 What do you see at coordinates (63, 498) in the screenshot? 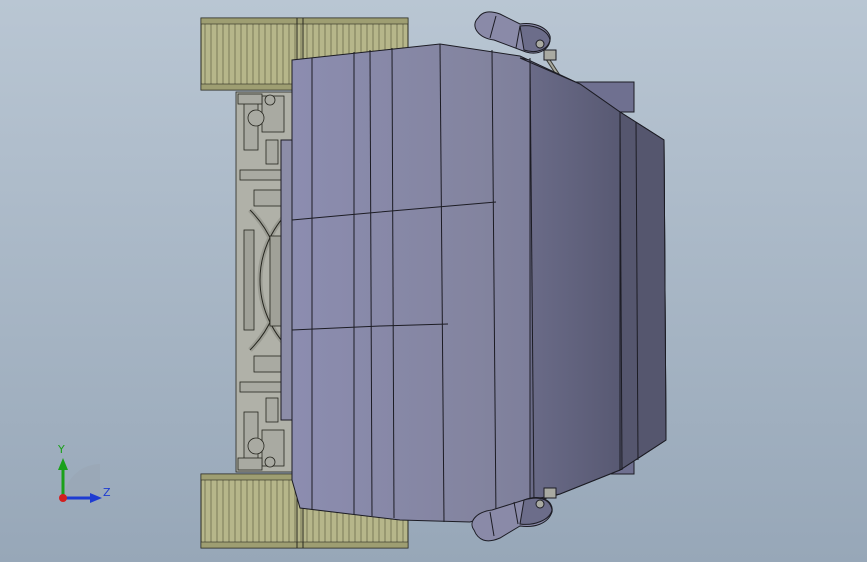
I see `x-axis-dot` at bounding box center [63, 498].